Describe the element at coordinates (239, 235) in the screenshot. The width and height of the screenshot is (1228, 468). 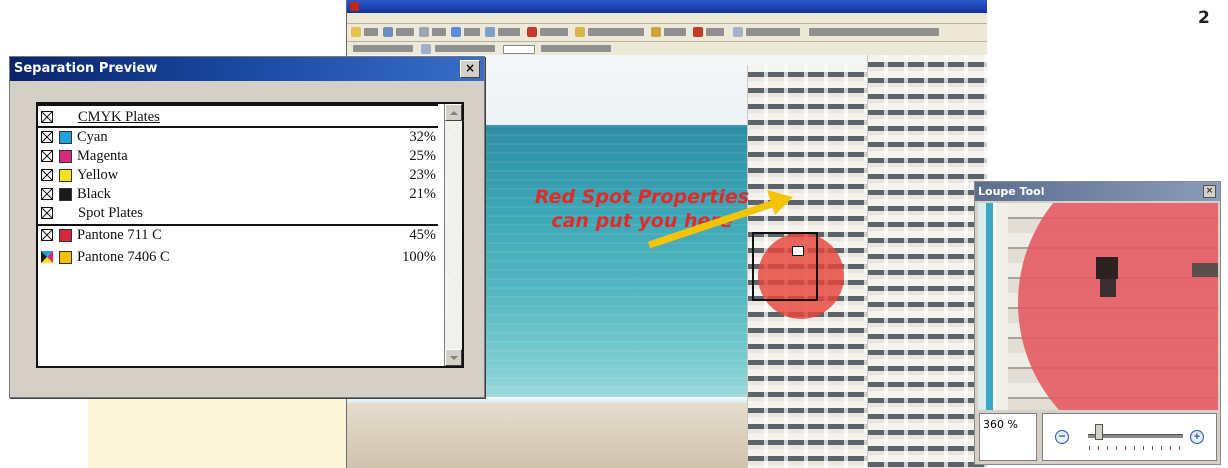
I see `list-item-pantone-711c: Pantone 711 C 45%` at that location.